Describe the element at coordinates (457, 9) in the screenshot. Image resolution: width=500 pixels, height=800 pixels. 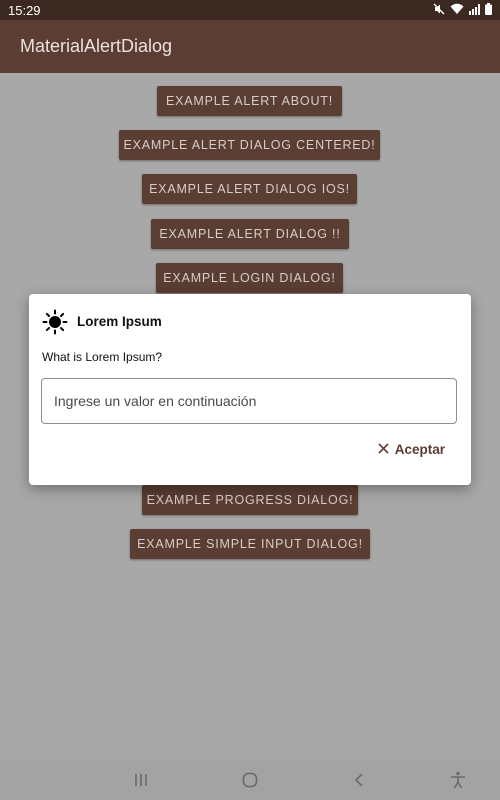
I see `wifi-icon` at that location.